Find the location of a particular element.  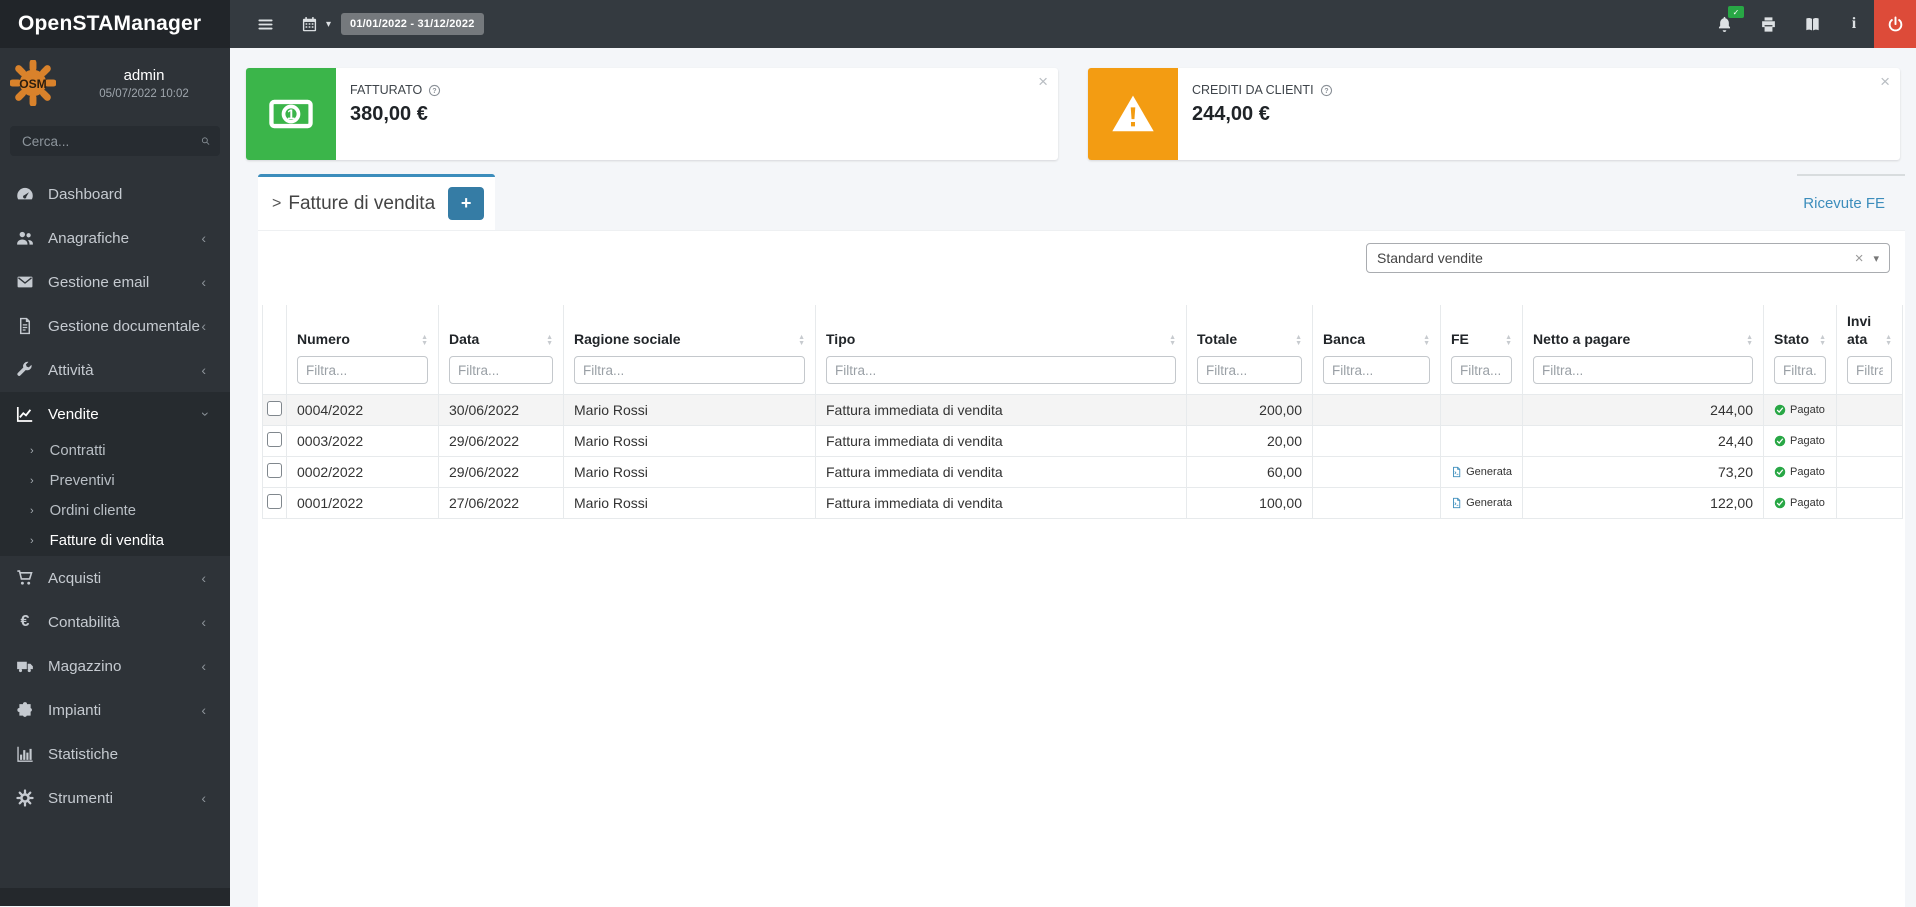

search-icon is located at coordinates (205, 141).